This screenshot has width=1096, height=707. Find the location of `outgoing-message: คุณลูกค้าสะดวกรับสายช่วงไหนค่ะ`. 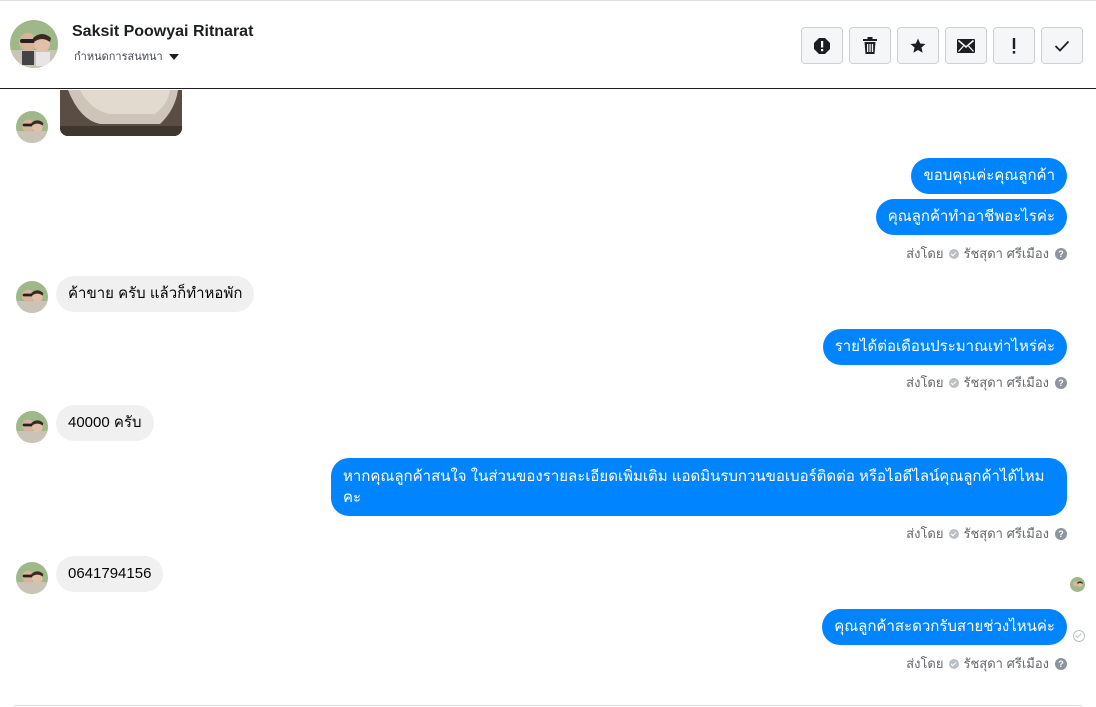

outgoing-message: คุณลูกค้าสะดวกรับสายช่วงไหนค่ะ is located at coordinates (944, 627).